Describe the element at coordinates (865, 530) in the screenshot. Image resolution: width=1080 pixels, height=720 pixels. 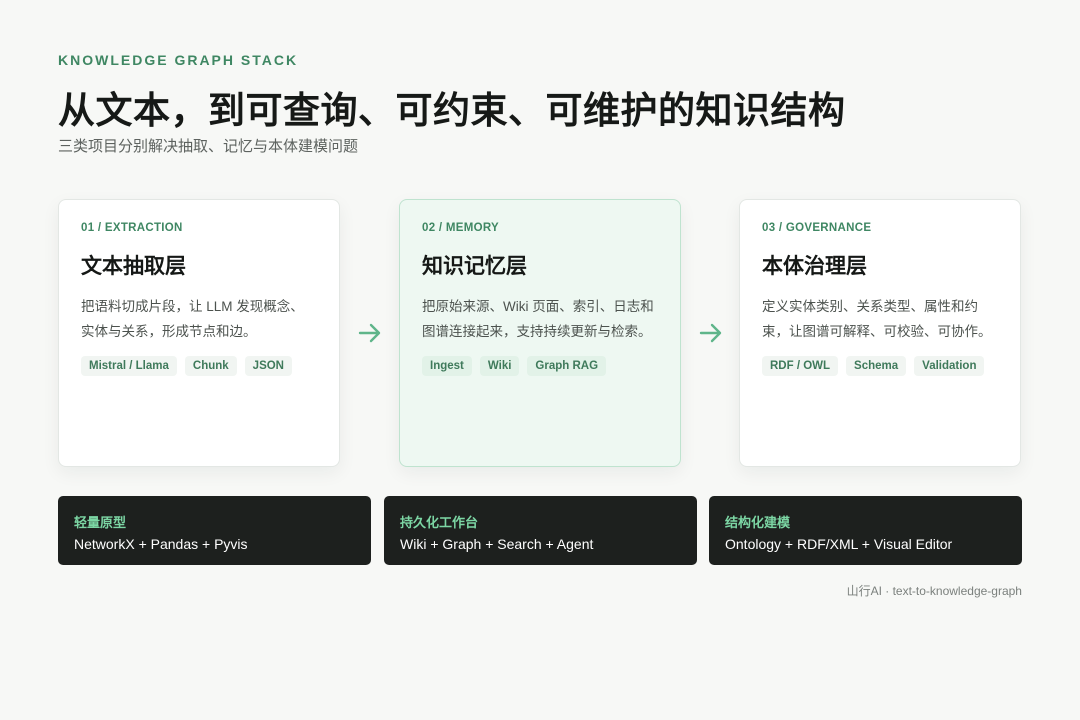
I see `stack-bar-modeling: 结构化建模 Ontology + RDF/XML + Visual Editor` at that location.